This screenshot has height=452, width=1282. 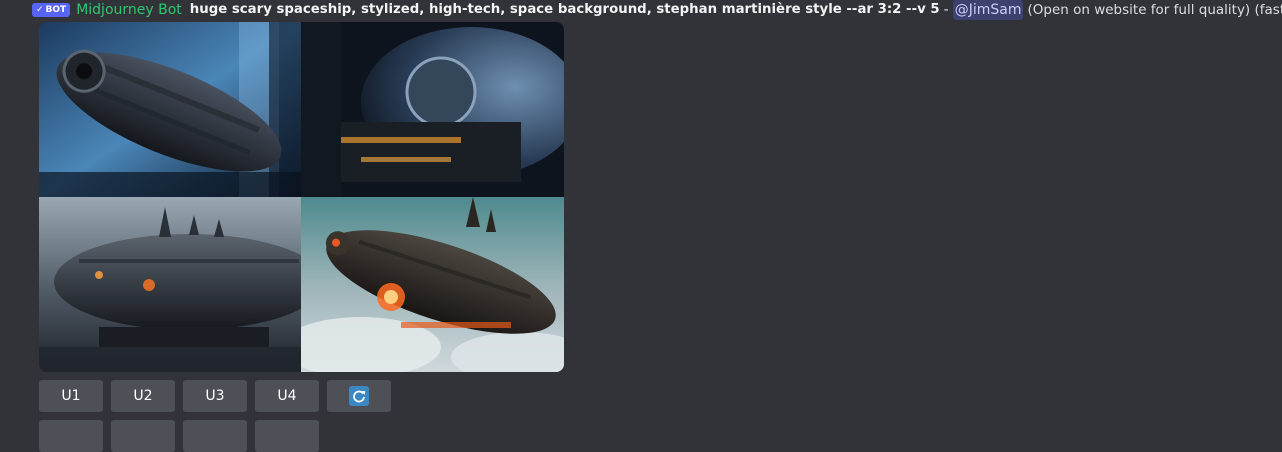 What do you see at coordinates (129, 10) in the screenshot?
I see `author-name: Midjourney Bot` at bounding box center [129, 10].